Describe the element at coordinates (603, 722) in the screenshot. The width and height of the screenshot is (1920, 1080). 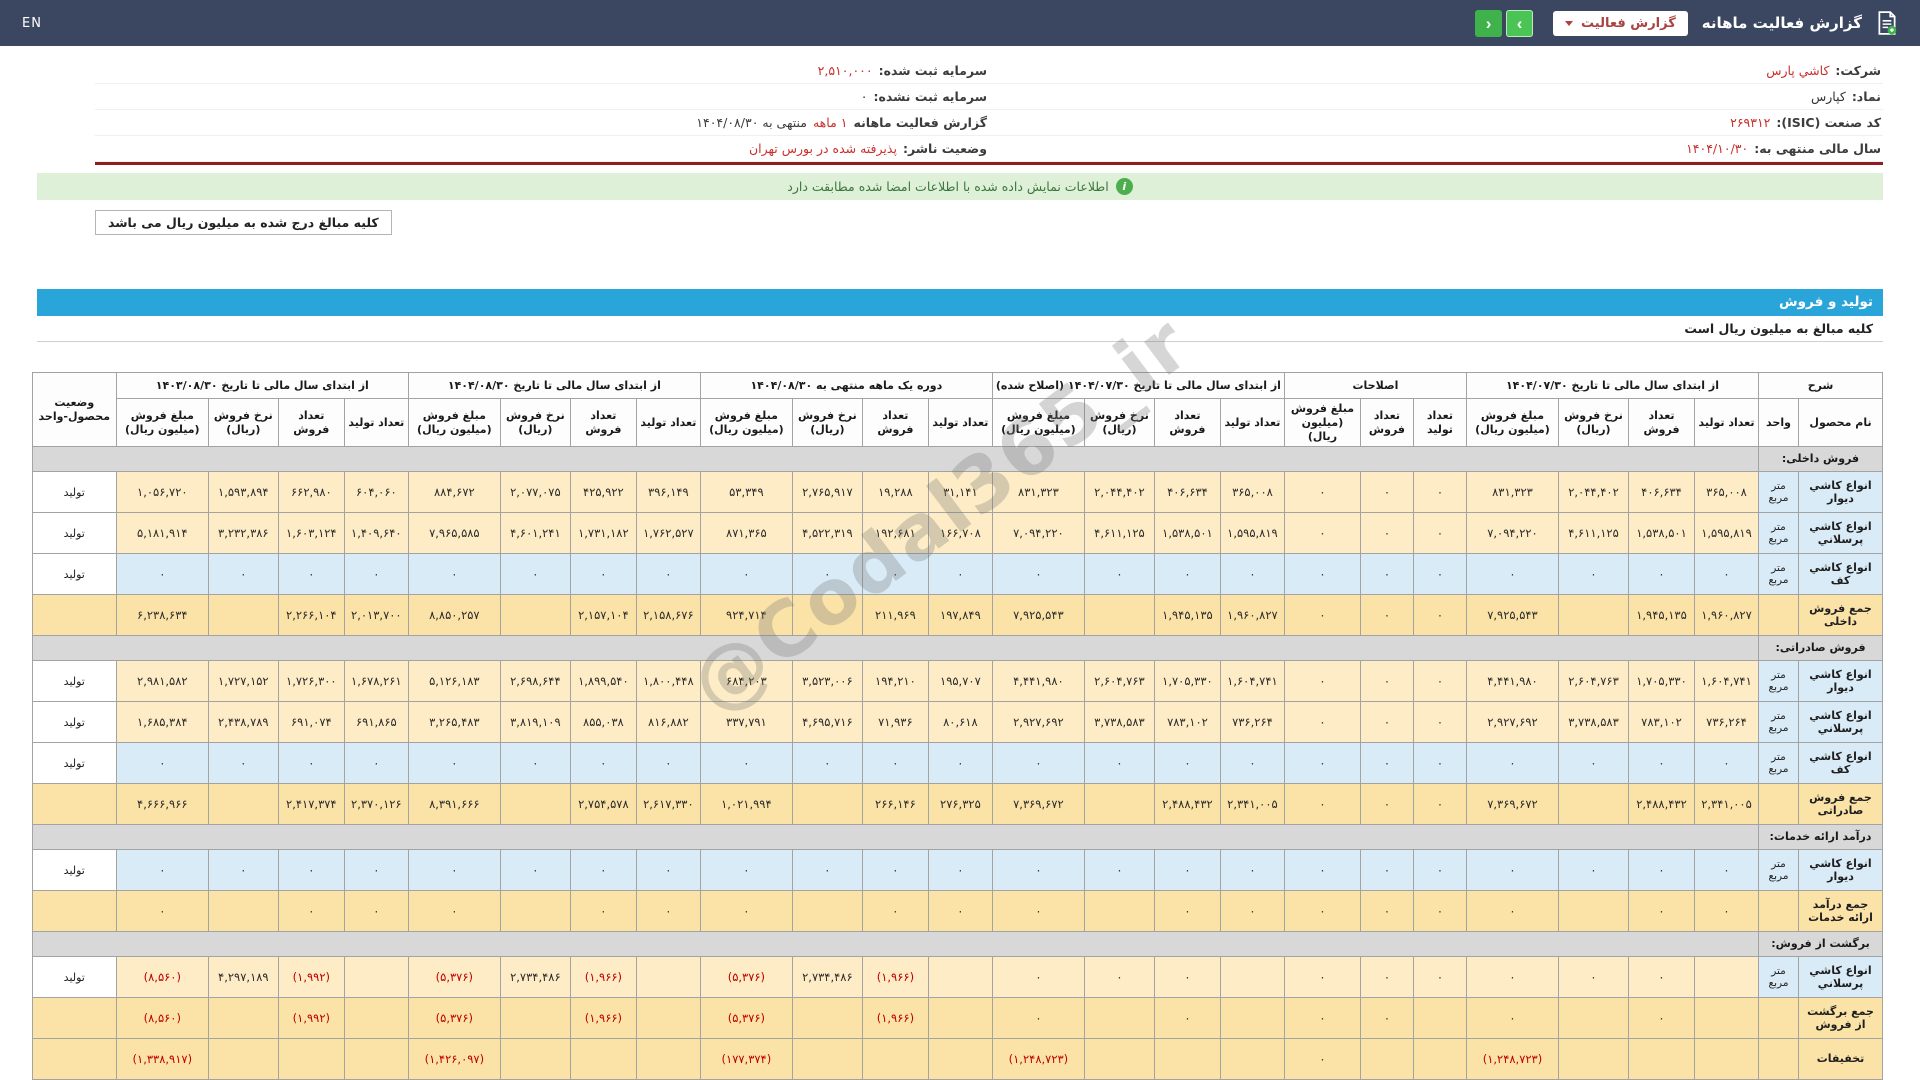
I see `value-cell: ۸۵۵,۰۳۸` at that location.